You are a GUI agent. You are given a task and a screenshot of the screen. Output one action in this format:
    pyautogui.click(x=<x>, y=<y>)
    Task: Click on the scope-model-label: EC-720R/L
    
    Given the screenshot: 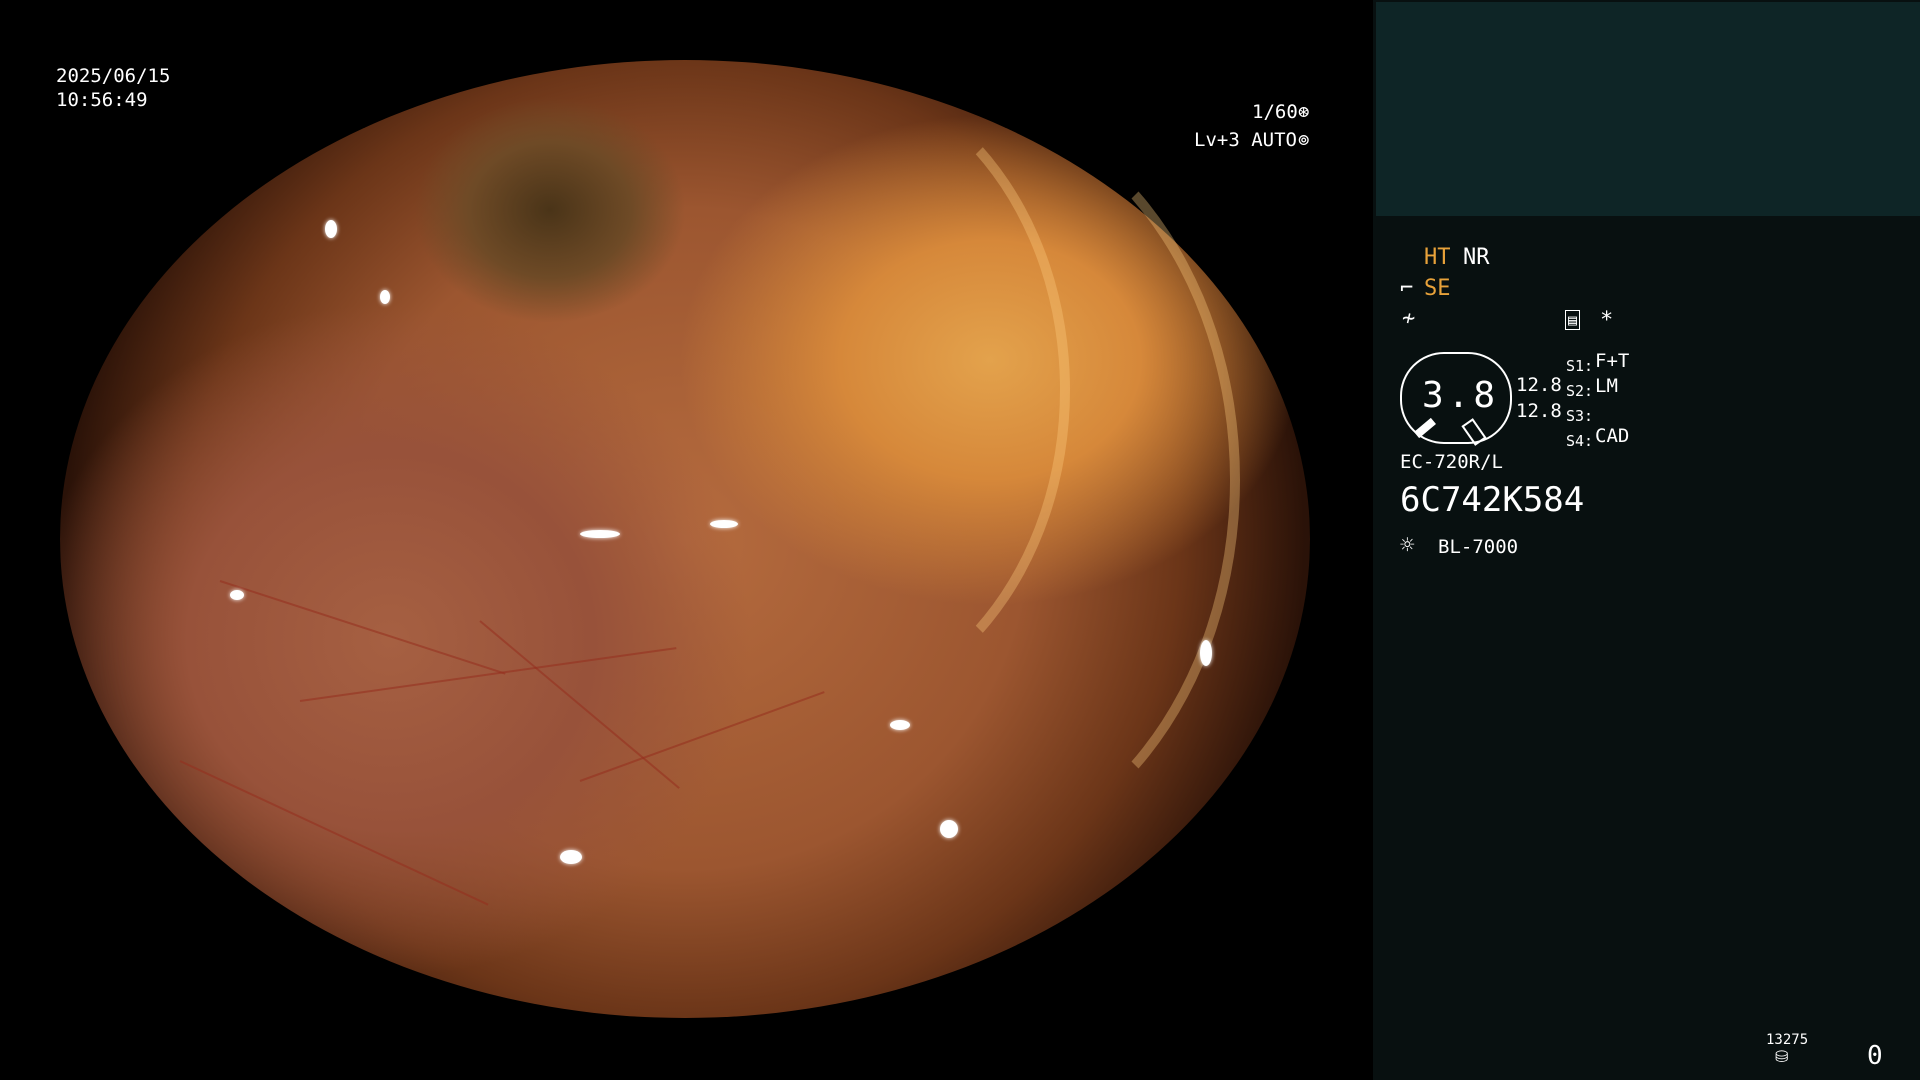 What is the action you would take?
    pyautogui.click(x=1451, y=462)
    